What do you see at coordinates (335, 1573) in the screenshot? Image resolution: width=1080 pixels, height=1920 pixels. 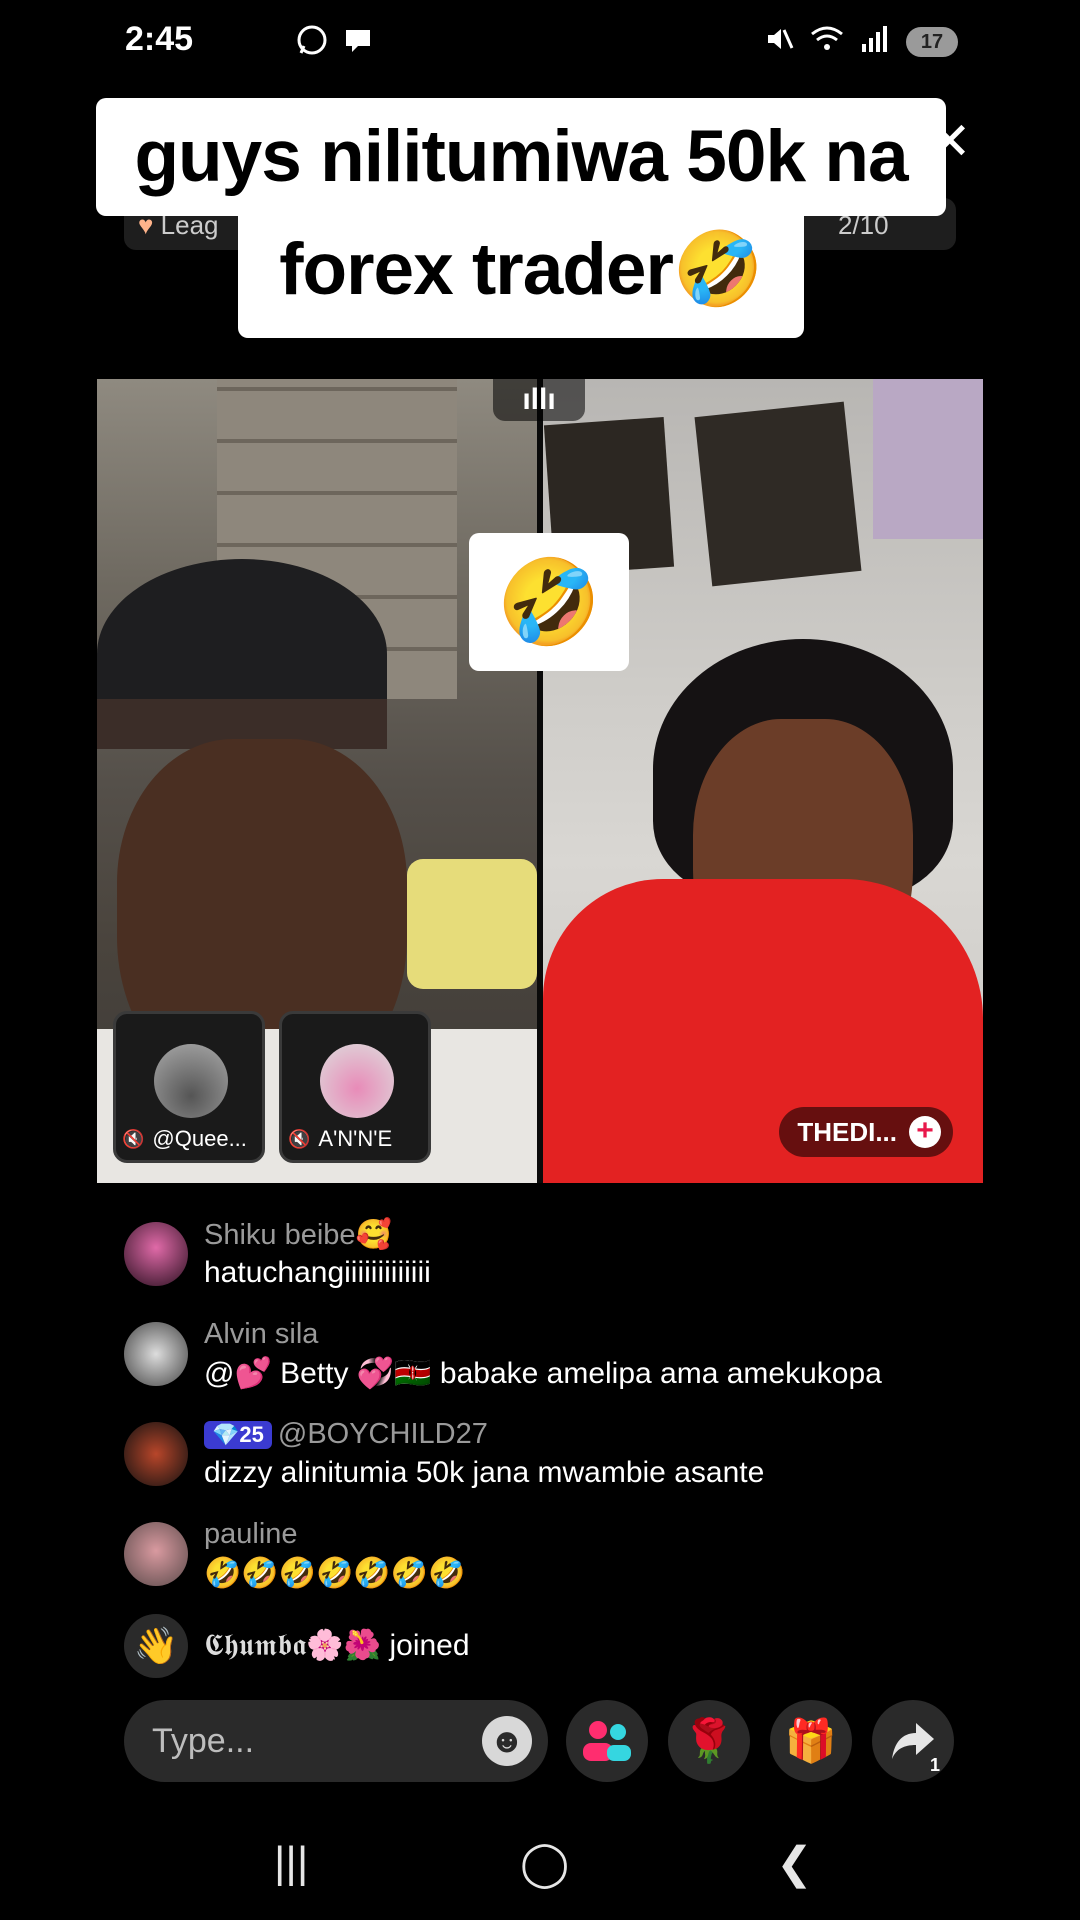 I see `comment-text: 🤣🤣🤣🤣🤣🤣🤣` at bounding box center [335, 1573].